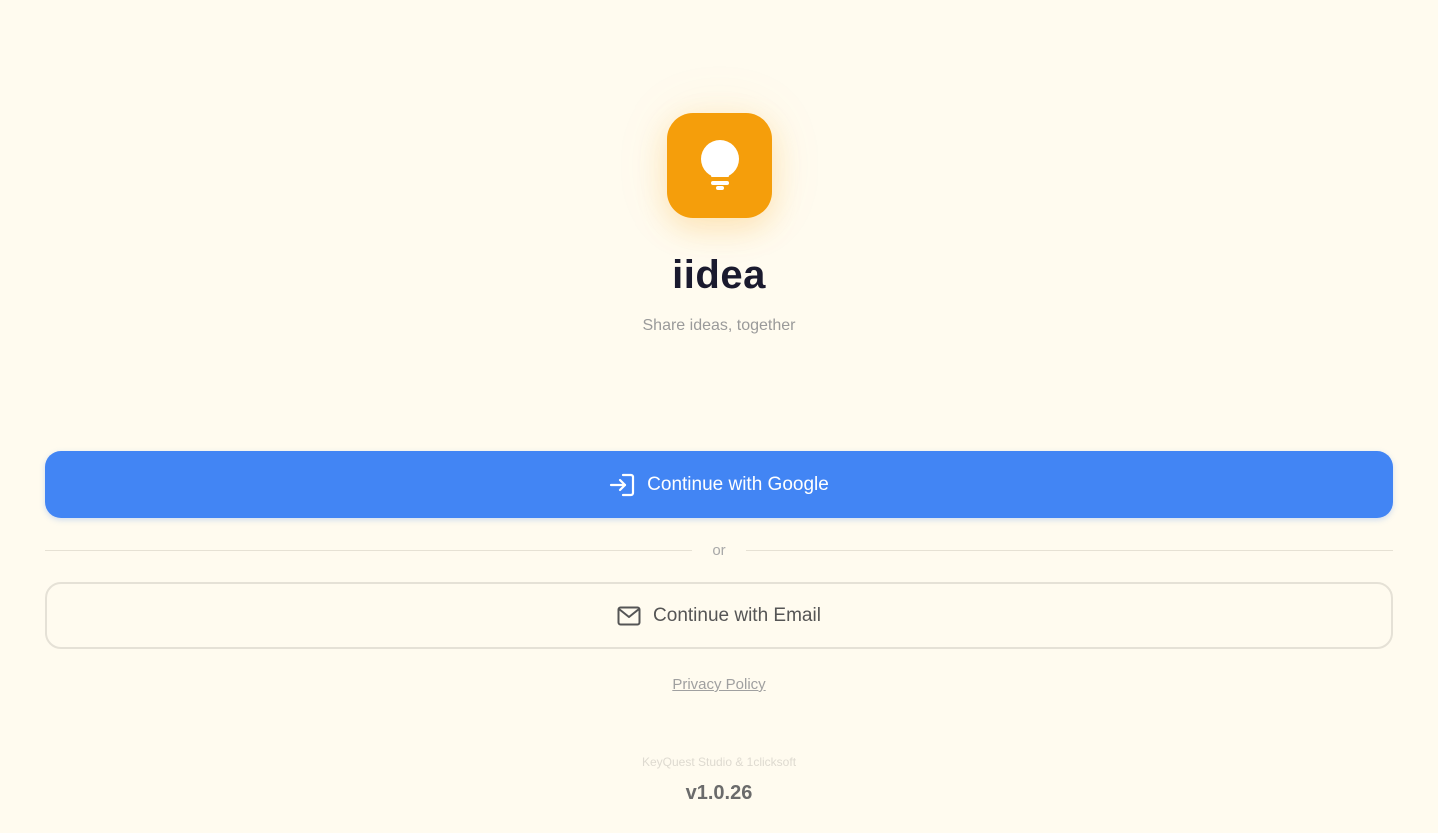 Image resolution: width=1438 pixels, height=833 pixels. What do you see at coordinates (1069, 550) in the screenshot?
I see `divider-line-right` at bounding box center [1069, 550].